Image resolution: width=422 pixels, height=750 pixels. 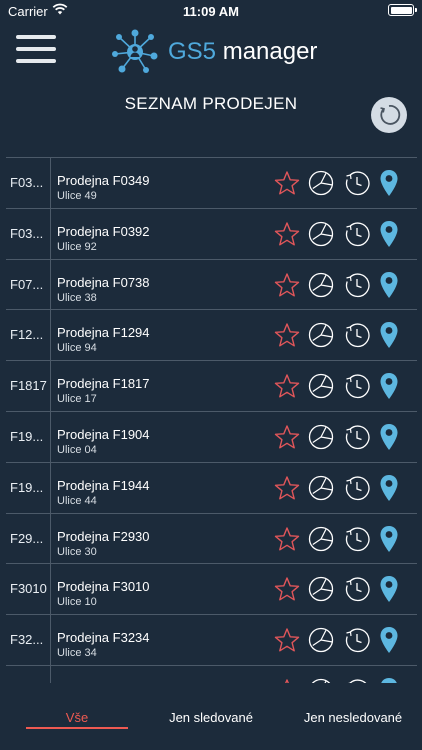 What do you see at coordinates (28, 674) in the screenshot?
I see `store-code` at bounding box center [28, 674].